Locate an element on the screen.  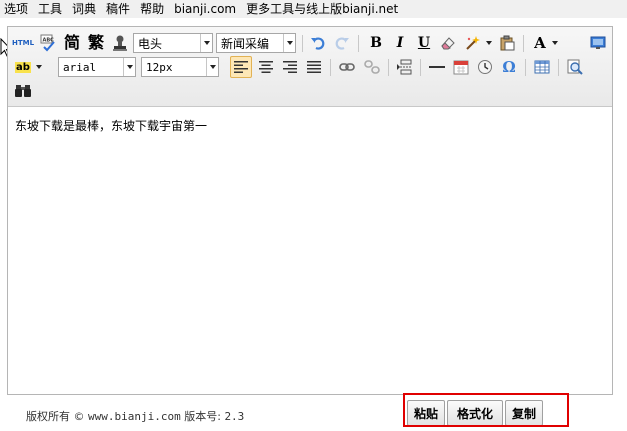
insert-table-button is located at coordinates (542, 67).